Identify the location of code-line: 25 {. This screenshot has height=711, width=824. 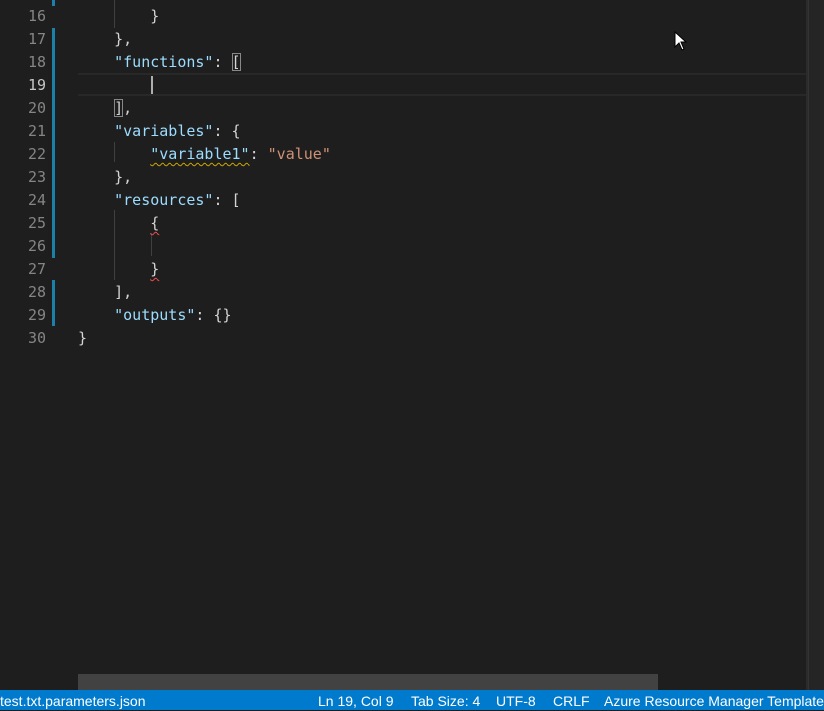
(404, 223).